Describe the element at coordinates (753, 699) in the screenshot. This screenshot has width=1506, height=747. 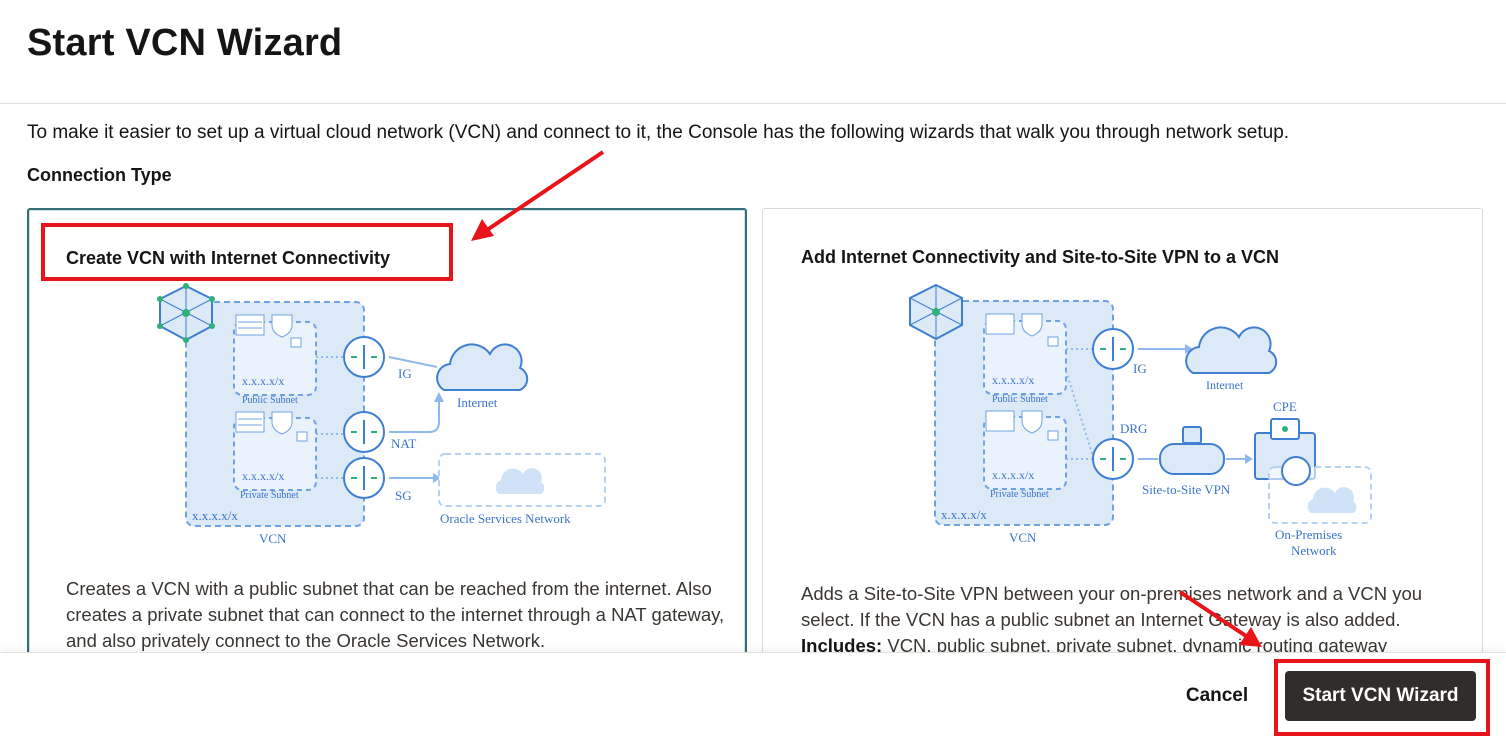
I see `dialog-footer` at that location.